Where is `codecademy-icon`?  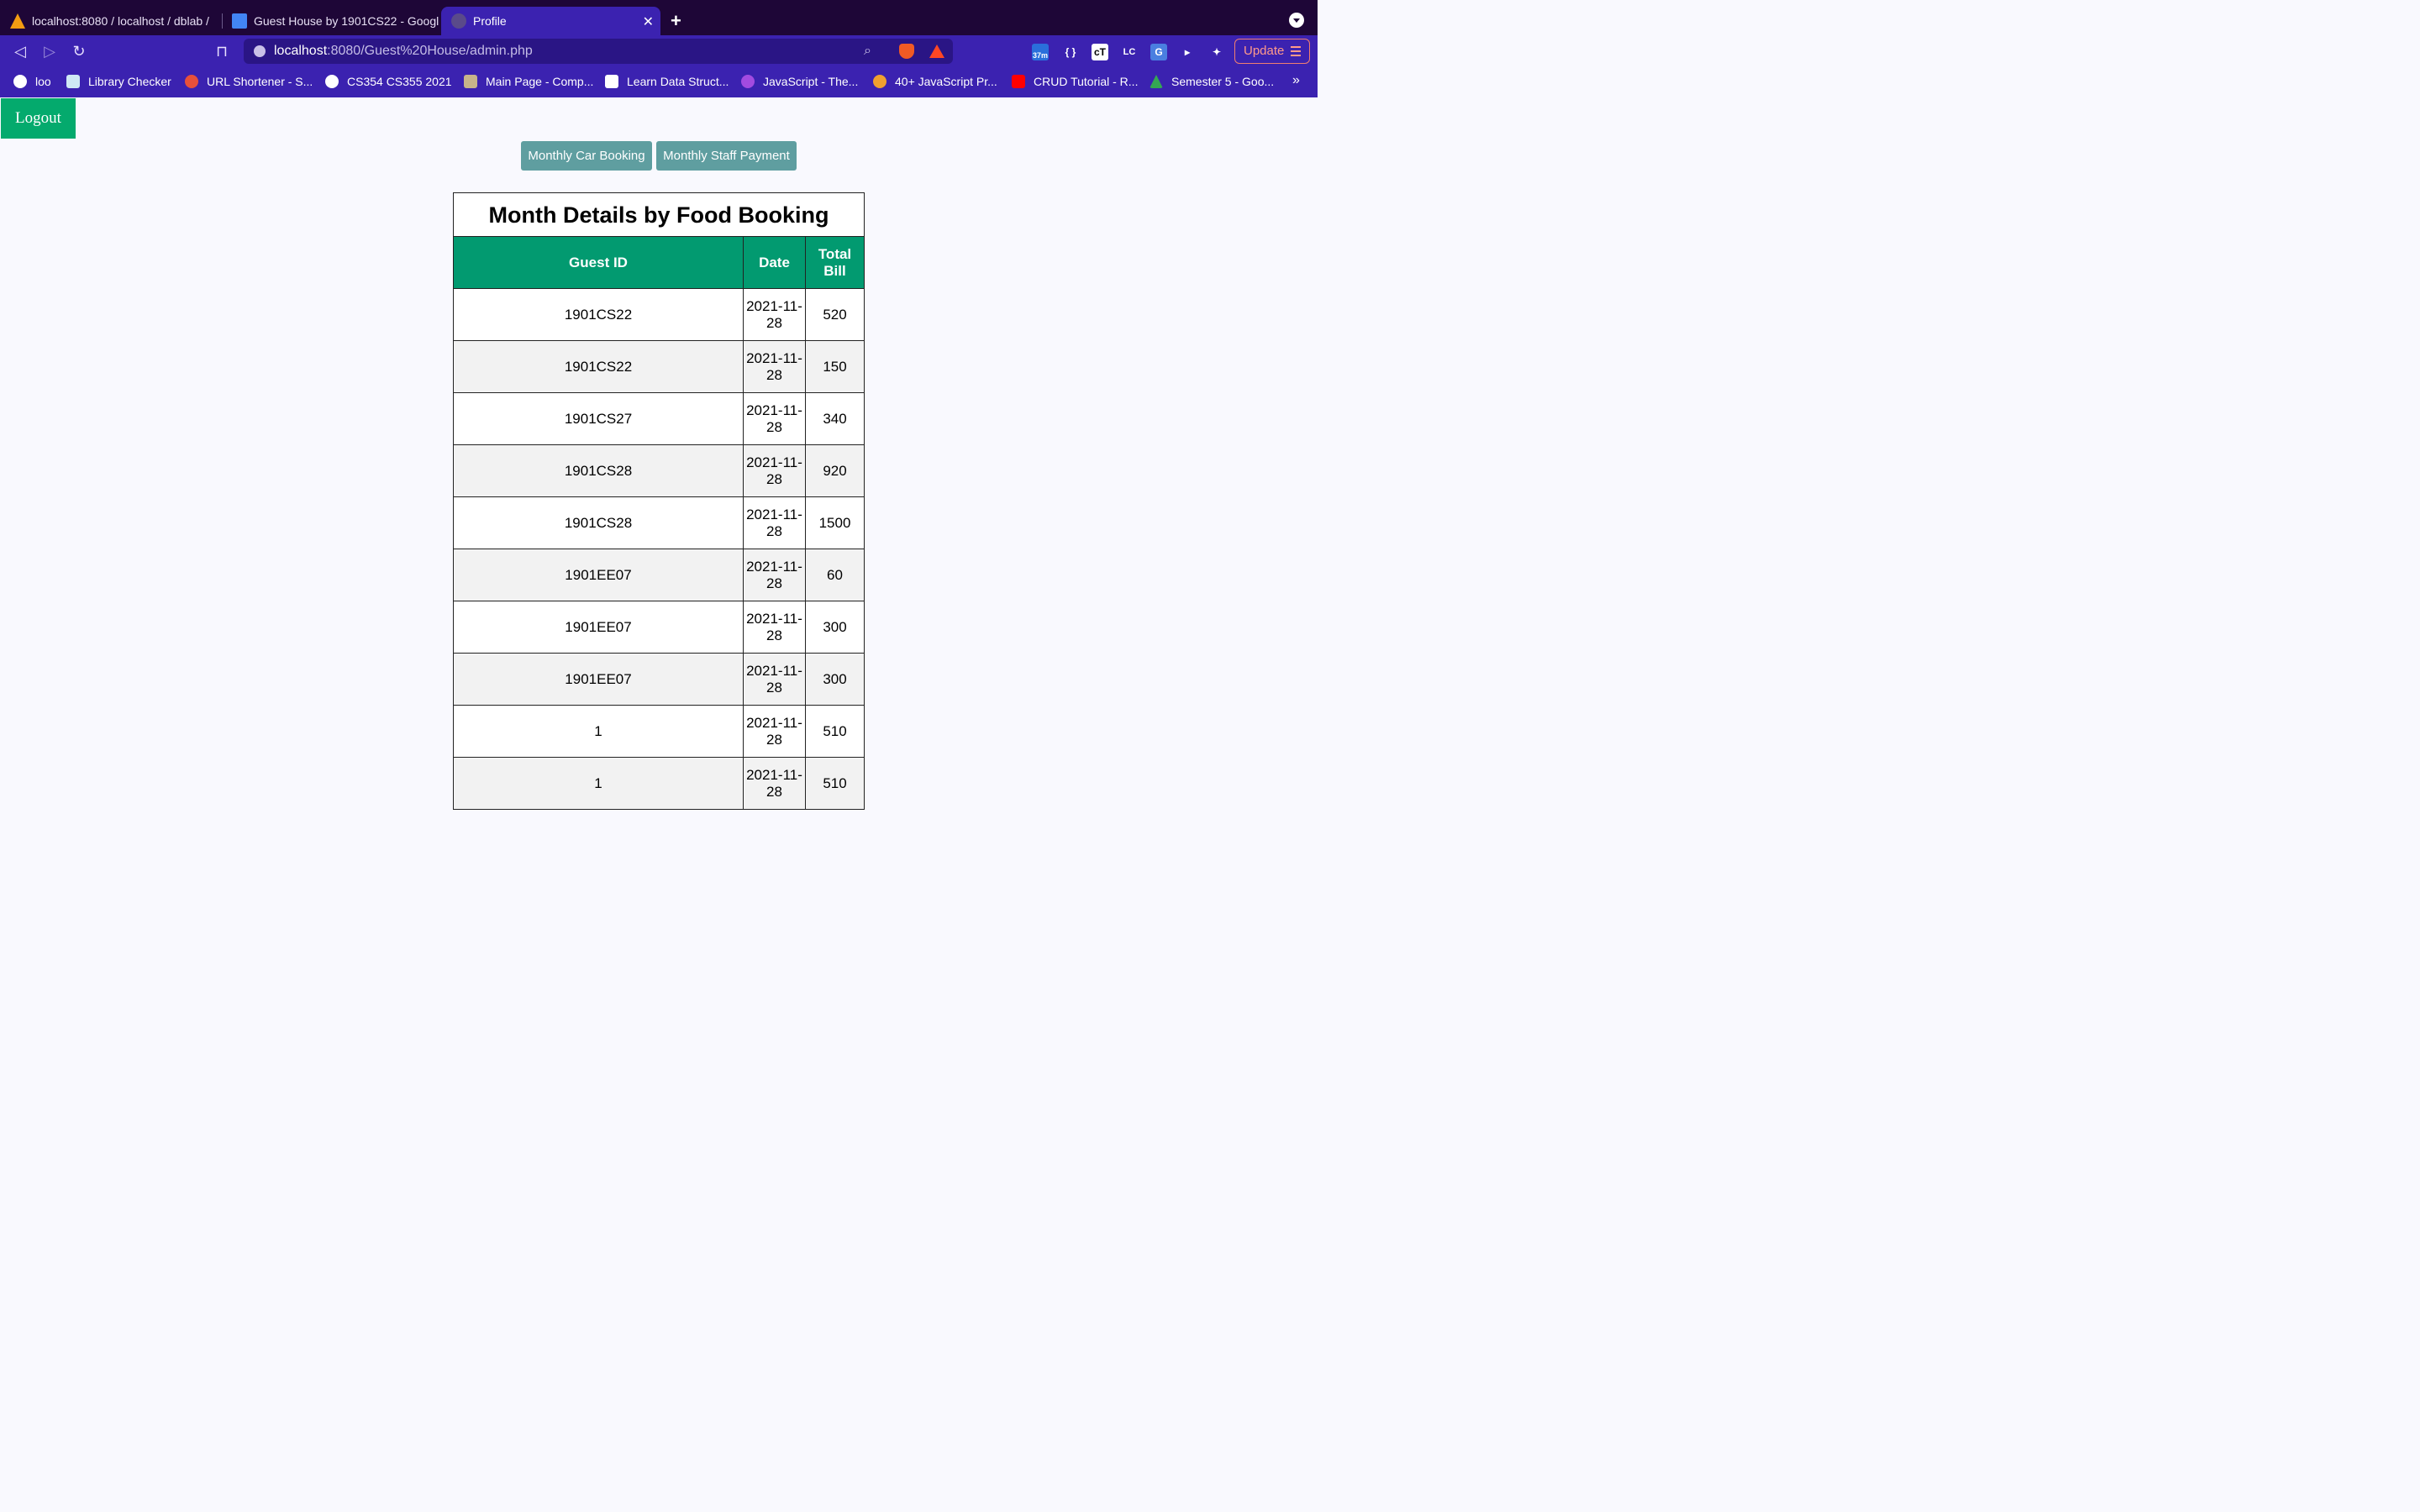 codecademy-icon is located at coordinates (612, 81).